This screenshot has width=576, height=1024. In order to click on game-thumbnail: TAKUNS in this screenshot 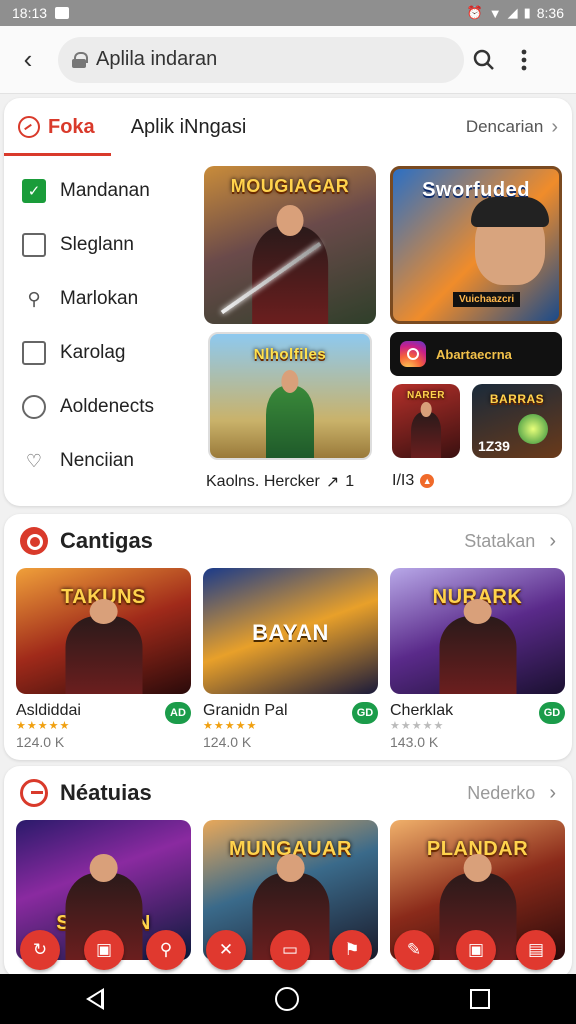, I will do `click(103, 631)`.